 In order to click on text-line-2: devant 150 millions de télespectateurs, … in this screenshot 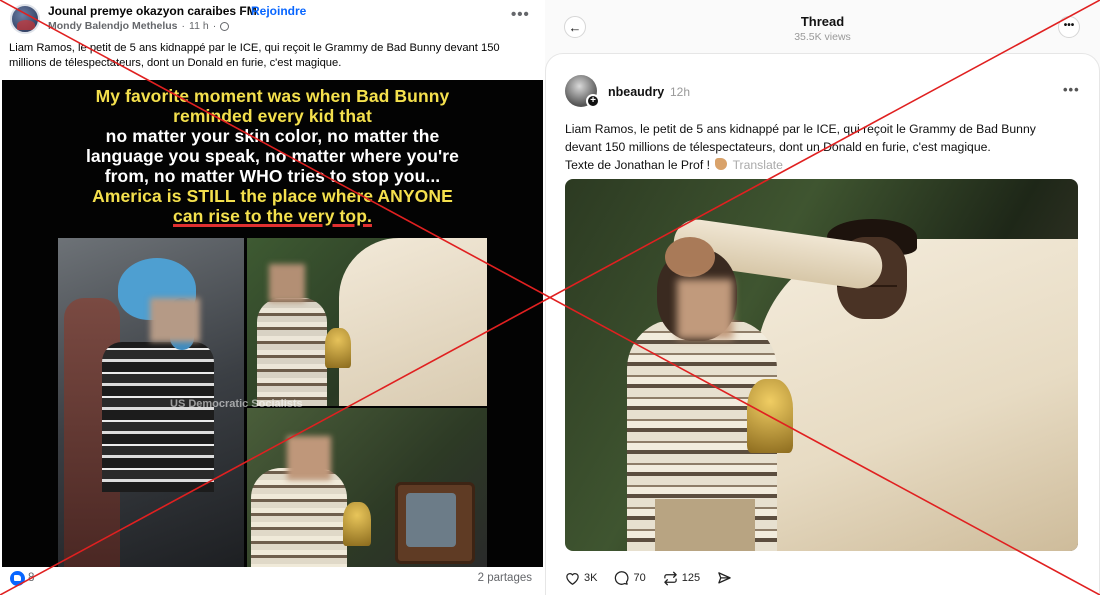, I will do `click(778, 147)`.